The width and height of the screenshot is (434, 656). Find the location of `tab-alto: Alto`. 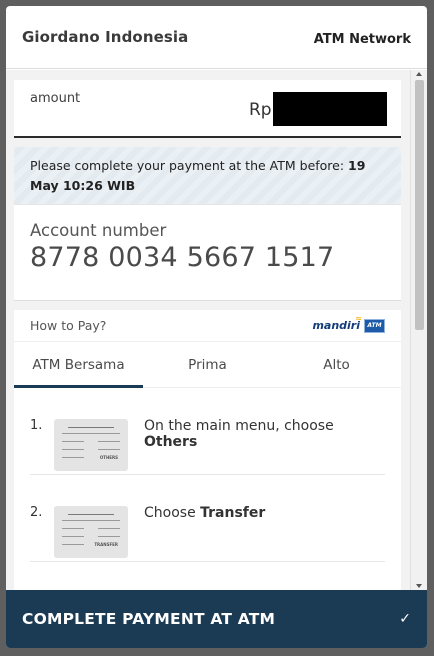

tab-alto: Alto is located at coordinates (336, 364).